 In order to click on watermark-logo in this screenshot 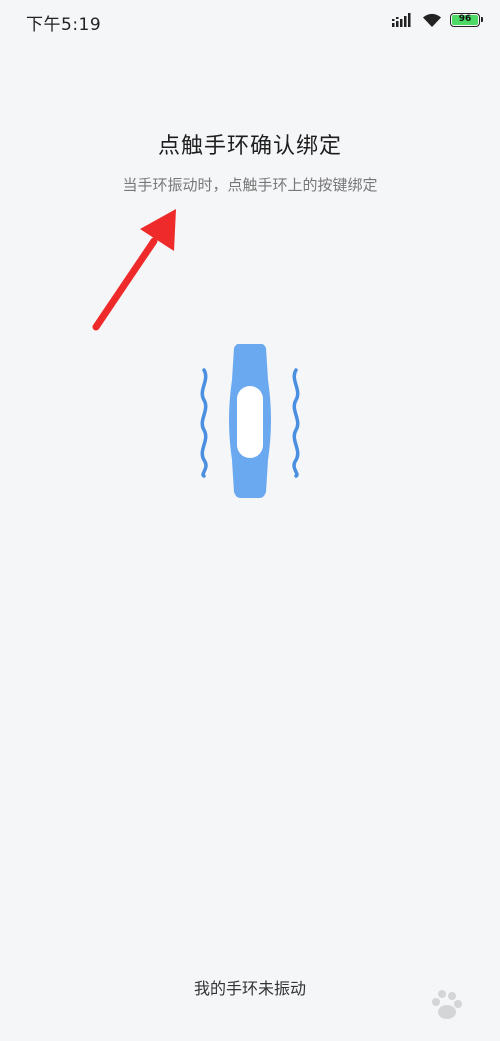, I will do `click(447, 1004)`.